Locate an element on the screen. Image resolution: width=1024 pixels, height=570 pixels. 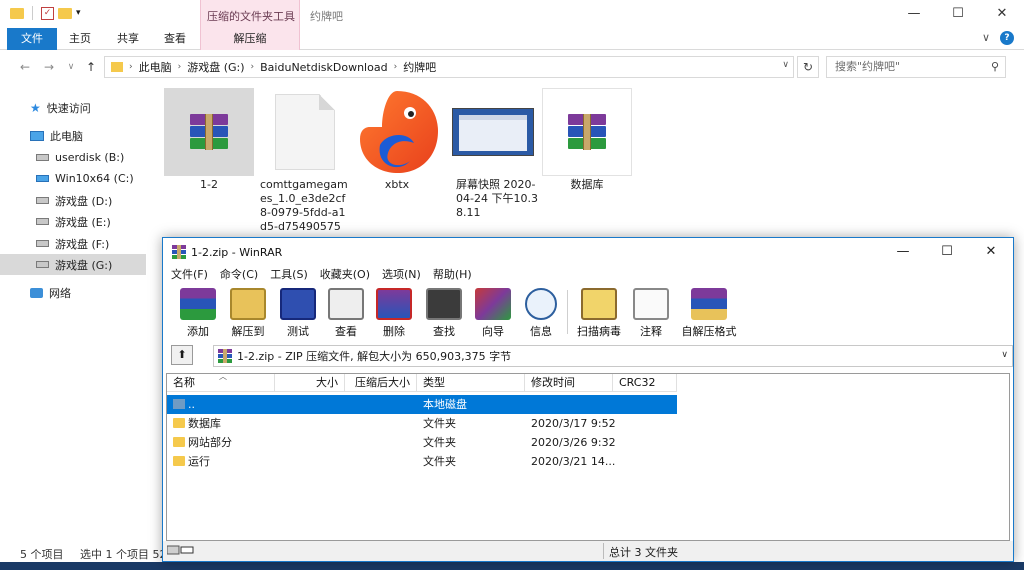
sidebar-item-drive-f: 游戏盘 (F:) is located at coordinates (73, 243).